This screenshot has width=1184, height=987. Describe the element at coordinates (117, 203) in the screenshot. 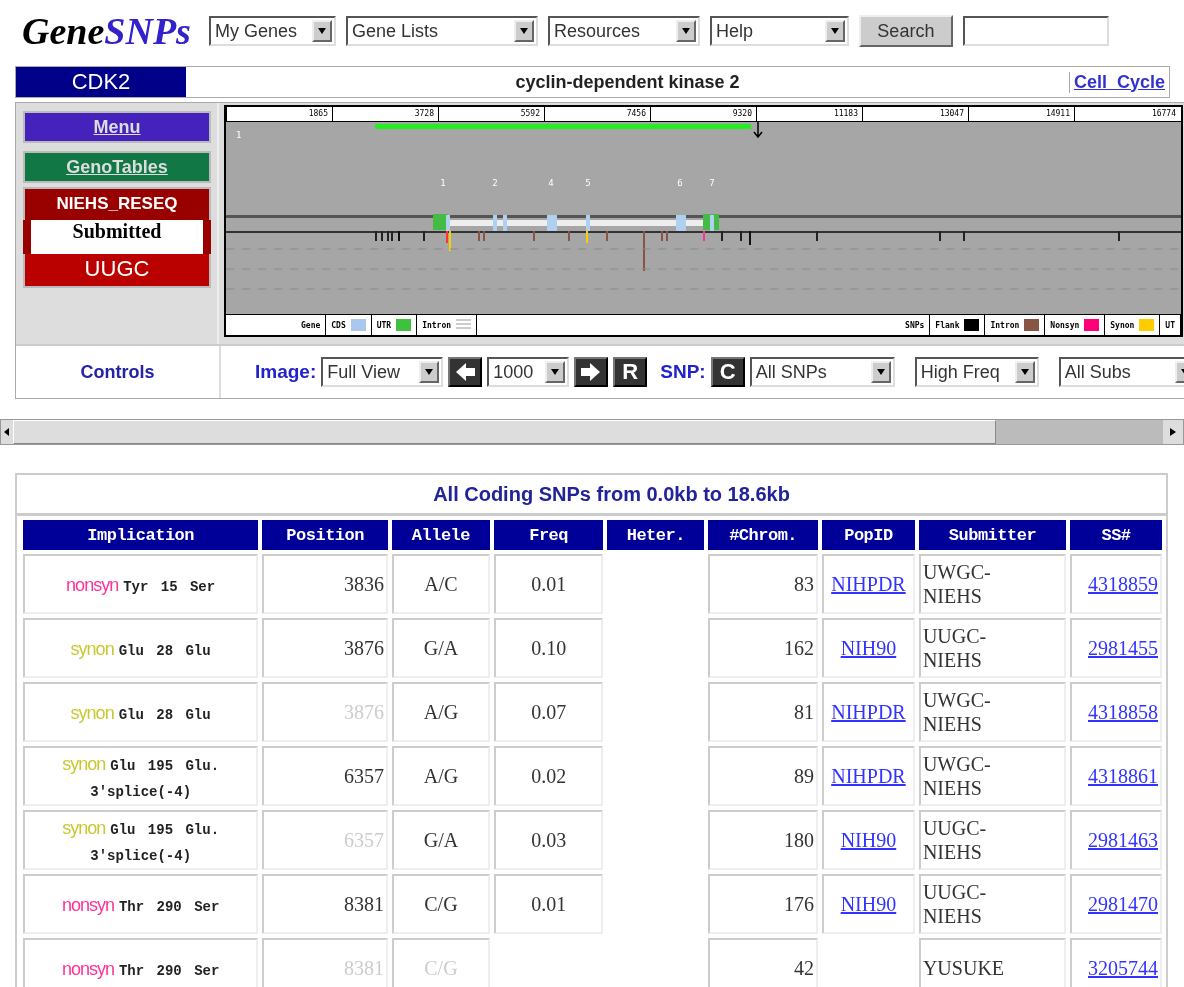

I see `sidebar-item: NIEHS_RESEQ` at that location.